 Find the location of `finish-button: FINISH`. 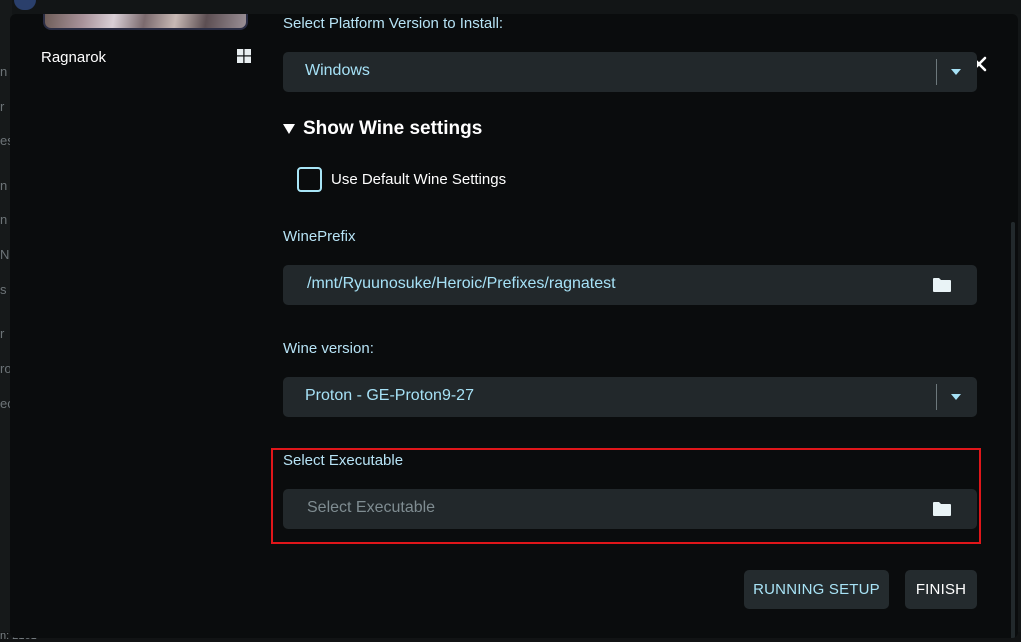

finish-button: FINISH is located at coordinates (941, 589).